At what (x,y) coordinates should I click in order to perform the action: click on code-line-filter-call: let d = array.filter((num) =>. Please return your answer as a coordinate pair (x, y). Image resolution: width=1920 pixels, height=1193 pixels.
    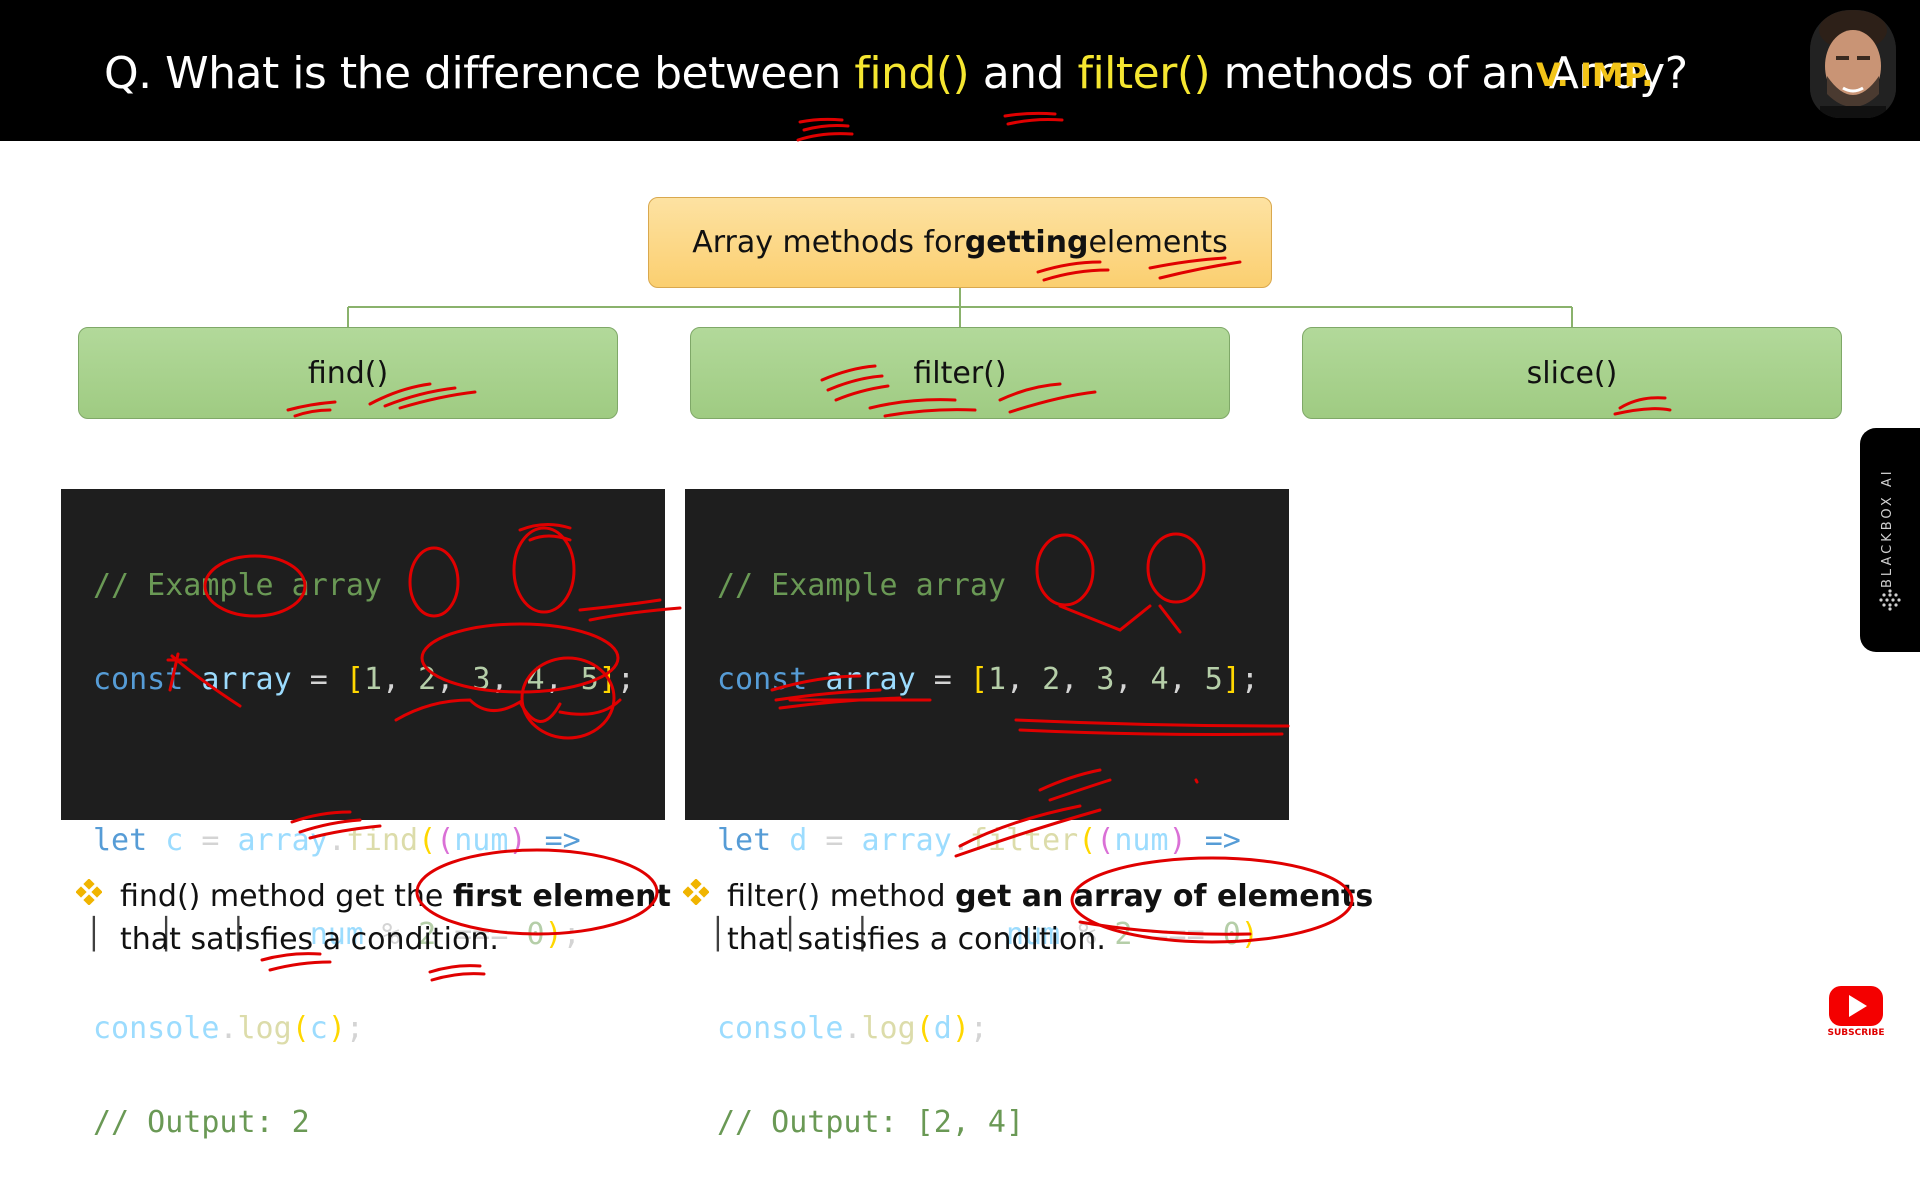
    Looking at the image, I should click on (979, 840).